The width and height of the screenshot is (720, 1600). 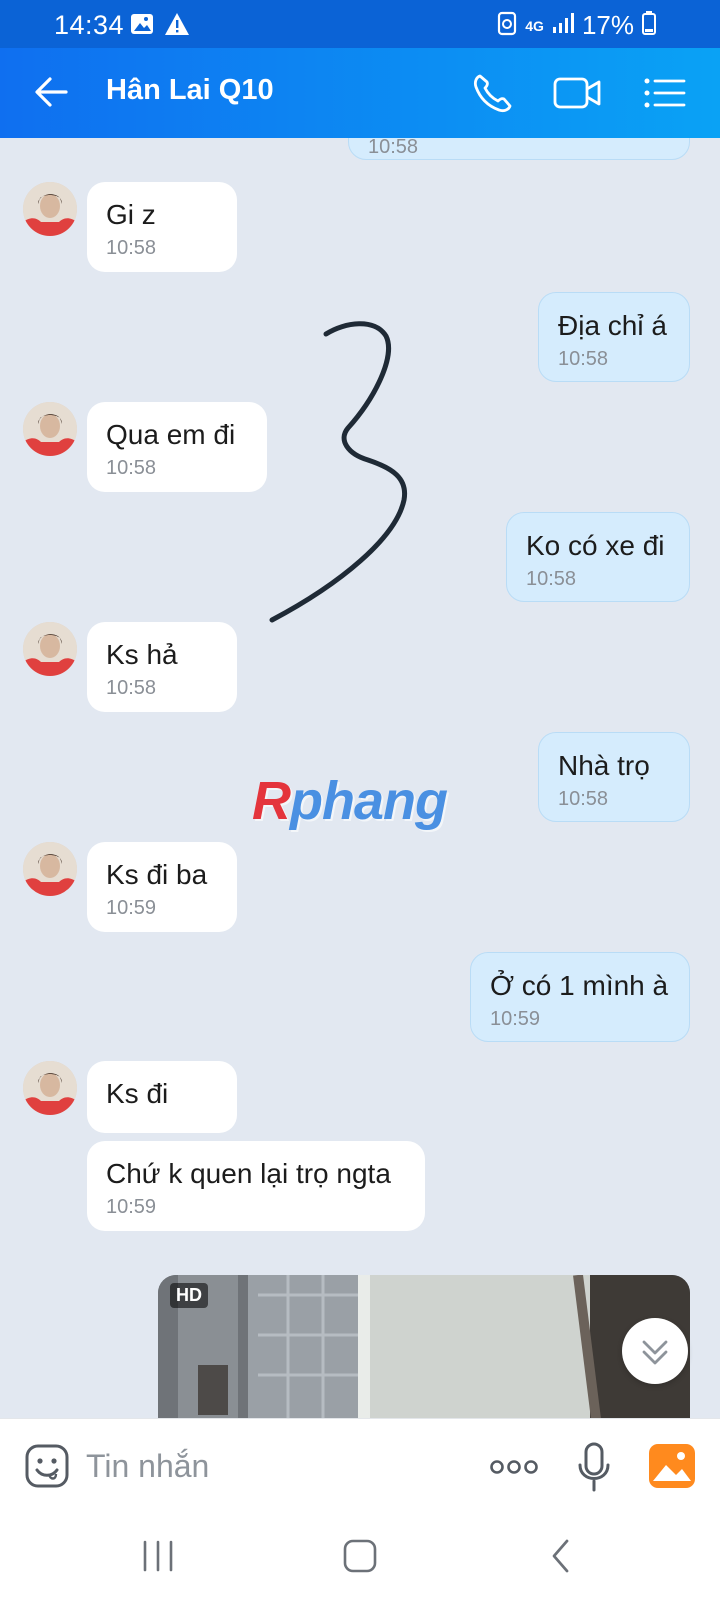 I want to click on system-navigation-bar, so click(x=360, y=1557).